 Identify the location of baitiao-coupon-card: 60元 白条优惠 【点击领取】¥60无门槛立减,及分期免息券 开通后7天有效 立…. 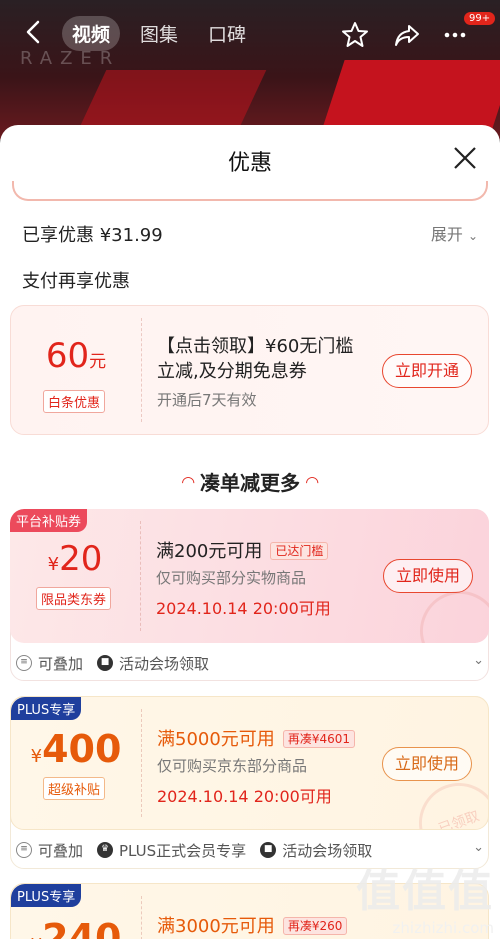
(249, 370).